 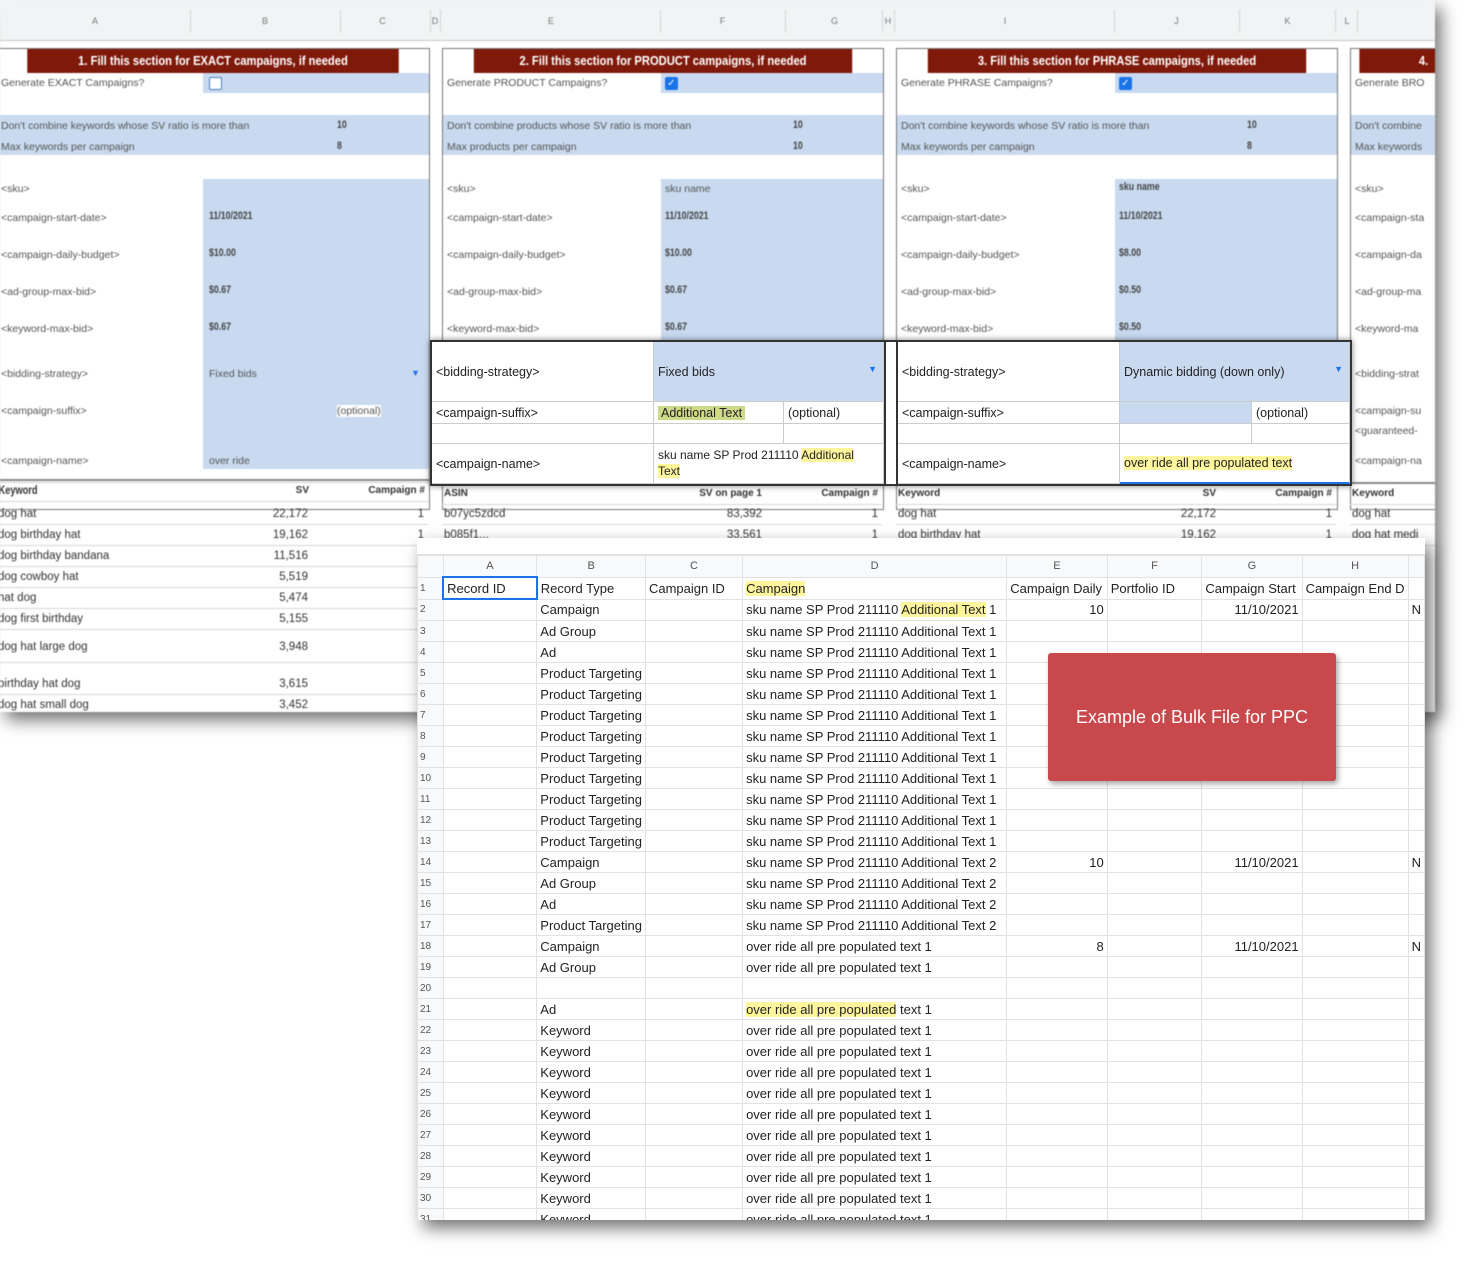 I want to click on row-number: 1, so click(x=430, y=588).